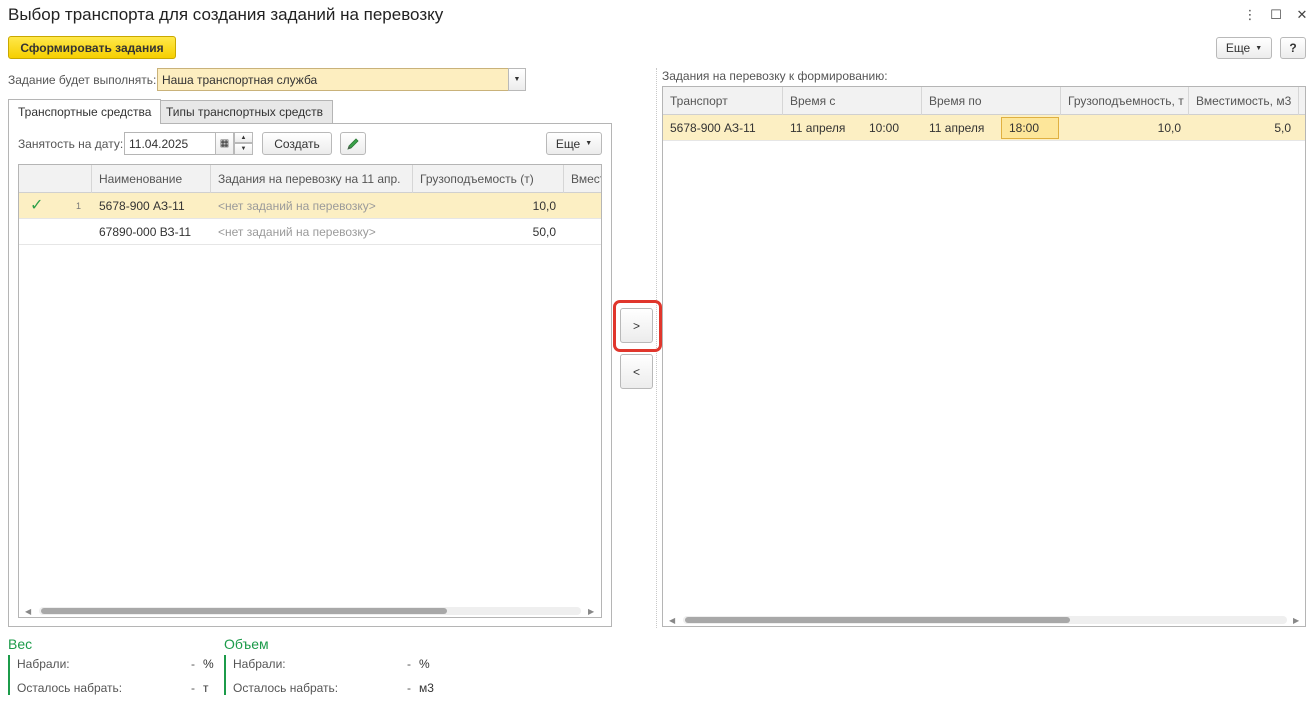 The height and width of the screenshot is (702, 1316). Describe the element at coordinates (85, 111) in the screenshot. I see `tab-vehicles: Транспортные средства` at that location.